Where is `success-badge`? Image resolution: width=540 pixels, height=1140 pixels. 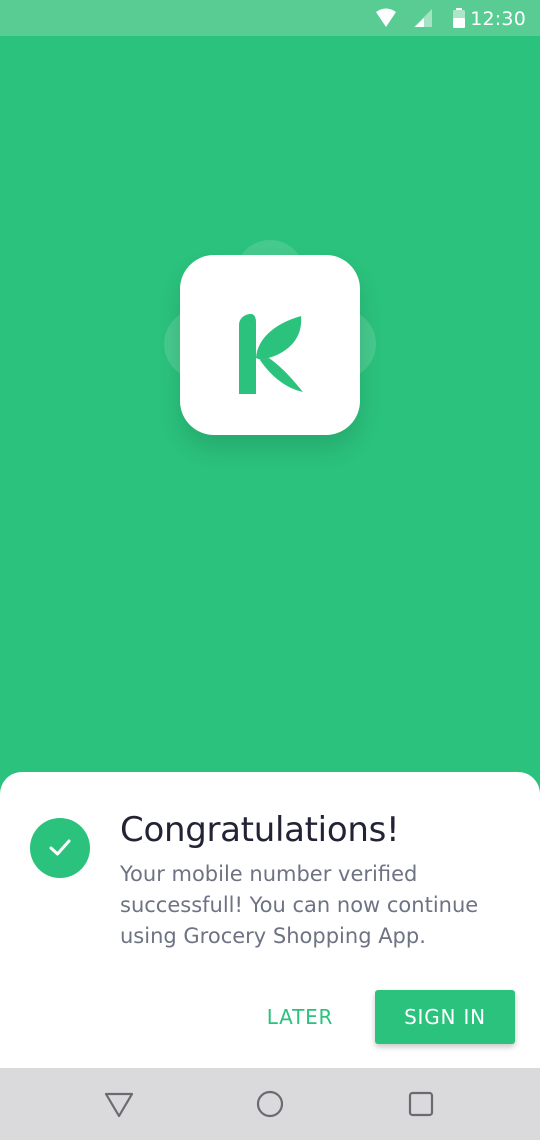 success-badge is located at coordinates (60, 848).